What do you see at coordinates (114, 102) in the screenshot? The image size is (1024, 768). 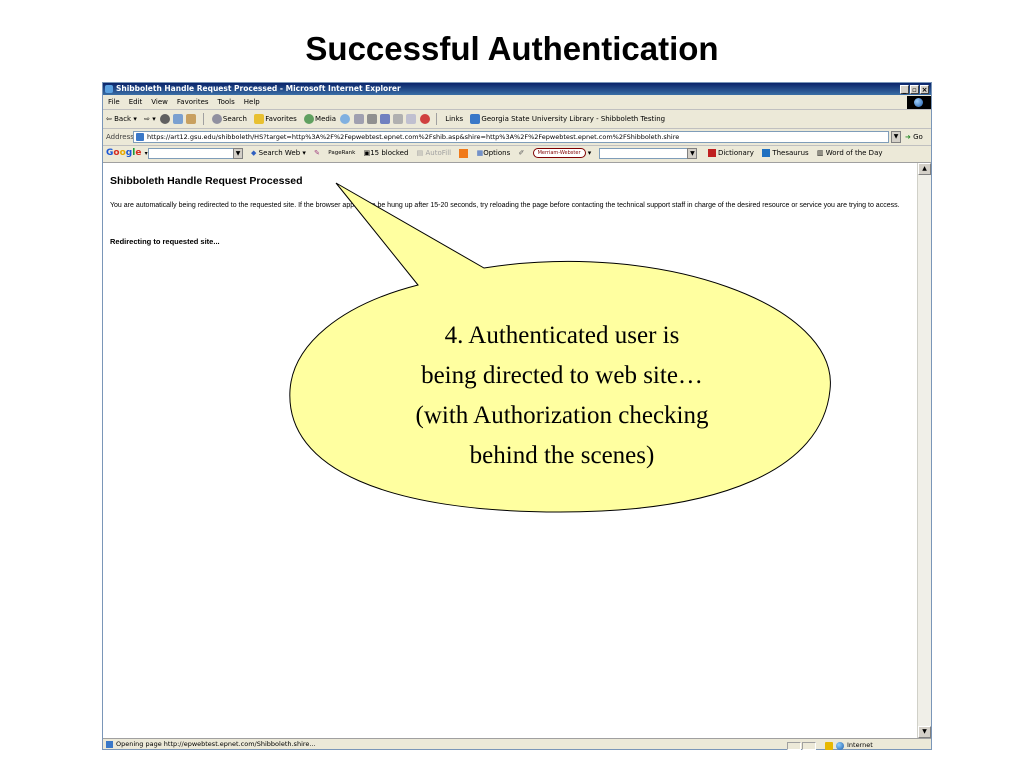 I see `menu-file: File` at bounding box center [114, 102].